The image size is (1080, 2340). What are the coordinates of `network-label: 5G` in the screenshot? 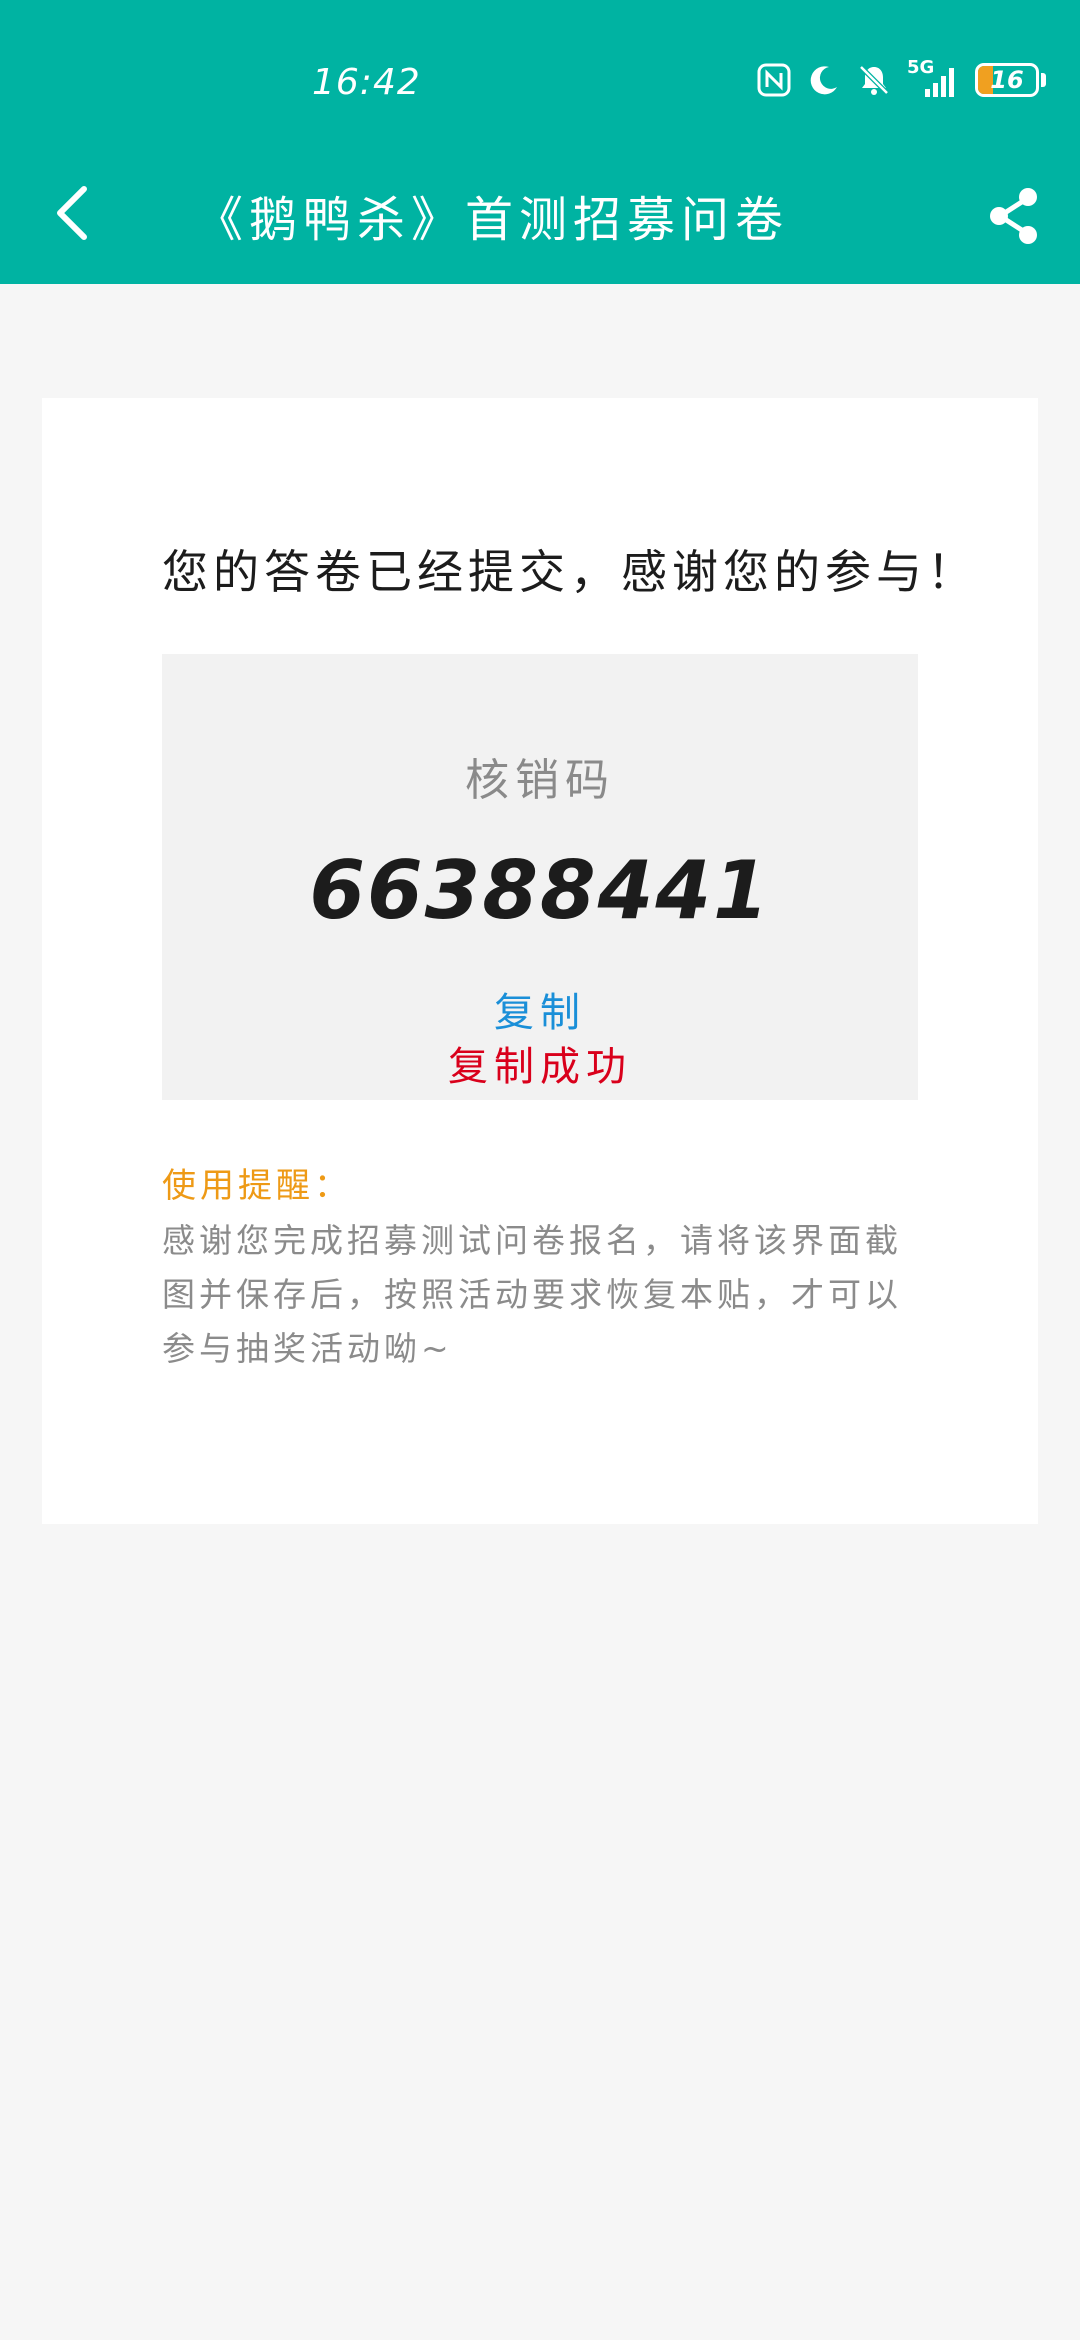 It's located at (921, 67).